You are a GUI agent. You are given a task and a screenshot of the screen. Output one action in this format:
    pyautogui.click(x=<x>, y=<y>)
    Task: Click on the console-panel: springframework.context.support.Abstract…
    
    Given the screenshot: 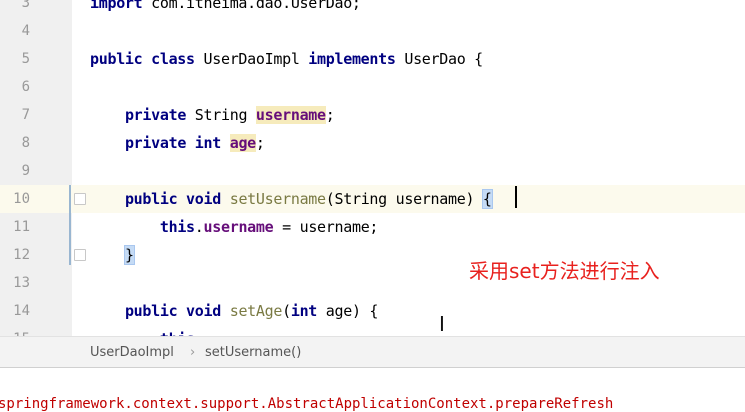 What is the action you would take?
    pyautogui.click(x=372, y=389)
    